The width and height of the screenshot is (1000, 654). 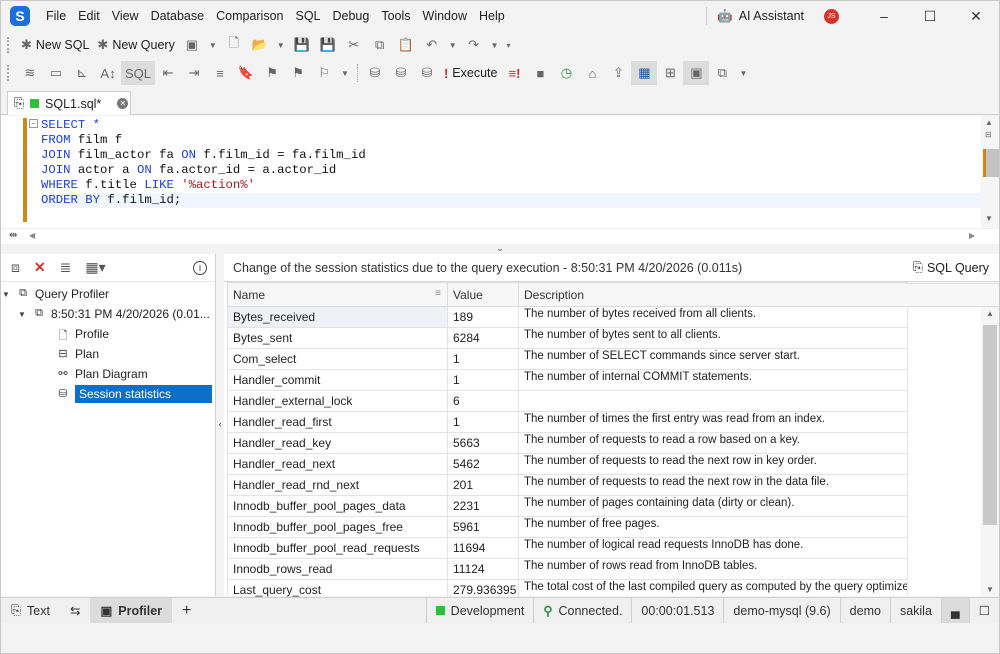 What do you see at coordinates (492, 16) in the screenshot?
I see `menu-help: Help` at bounding box center [492, 16].